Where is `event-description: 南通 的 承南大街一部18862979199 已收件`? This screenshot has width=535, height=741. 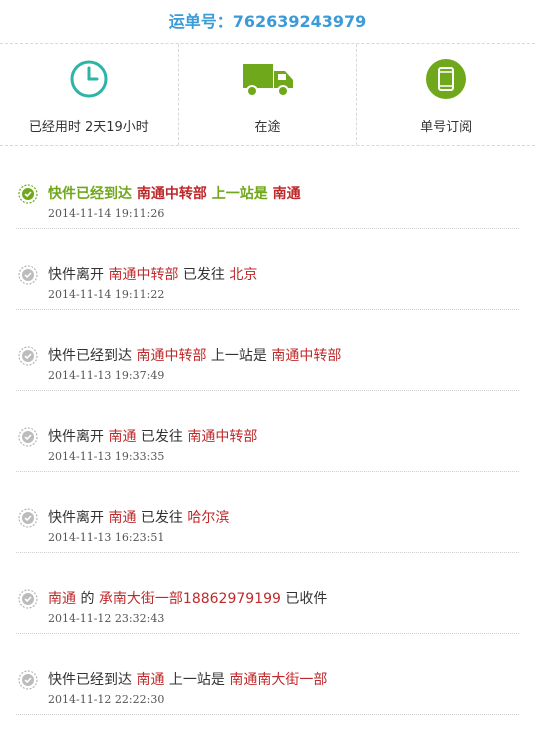 event-description: 南通 的 承南大街一部18862979199 已收件 is located at coordinates (187, 598).